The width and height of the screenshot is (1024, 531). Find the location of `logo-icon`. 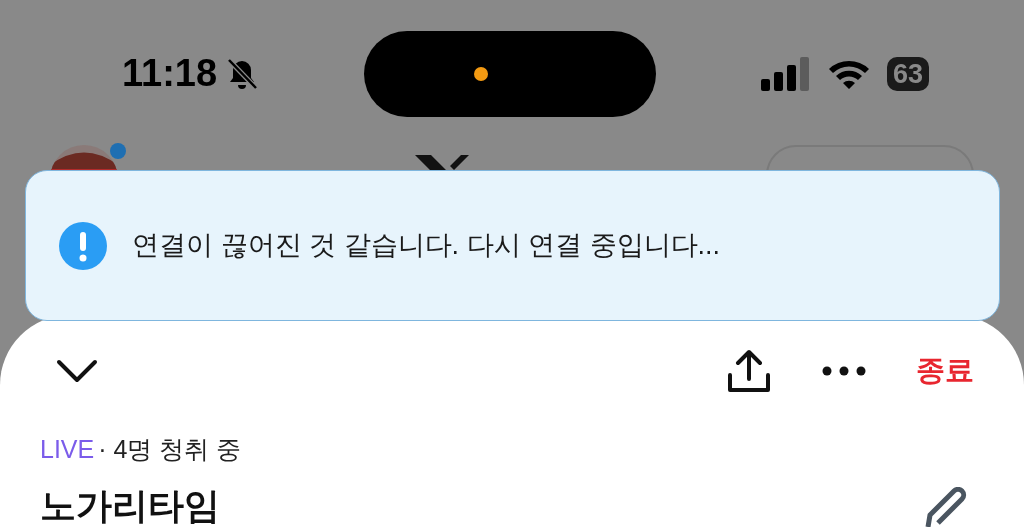

logo-icon is located at coordinates (442, 162).